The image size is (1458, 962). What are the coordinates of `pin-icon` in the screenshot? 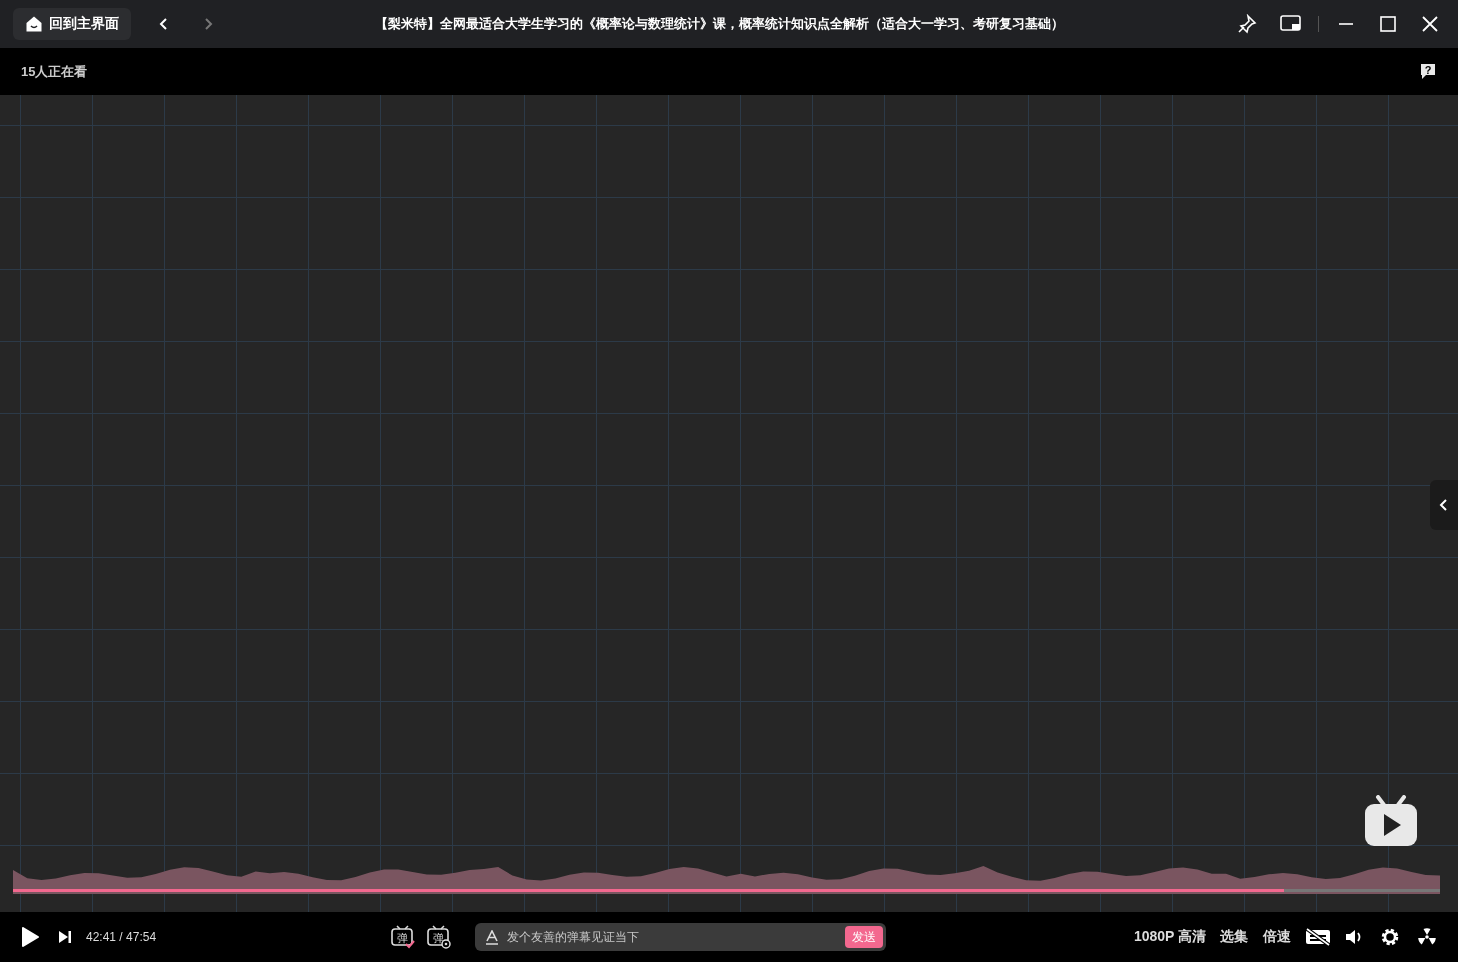 It's located at (1247, 24).